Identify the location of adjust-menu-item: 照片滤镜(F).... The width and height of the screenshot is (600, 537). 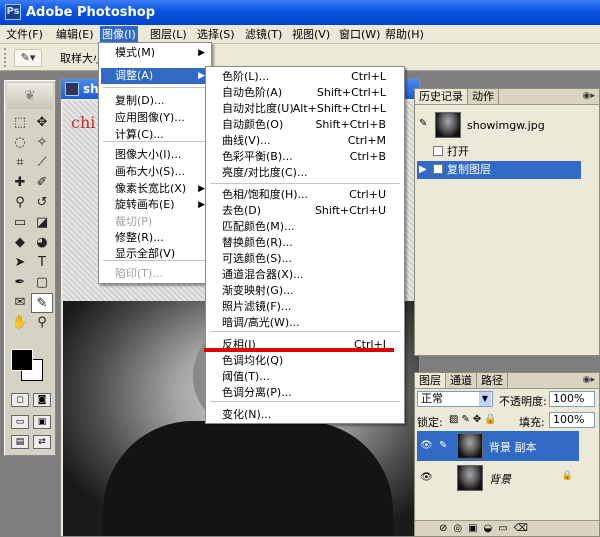
(305, 307).